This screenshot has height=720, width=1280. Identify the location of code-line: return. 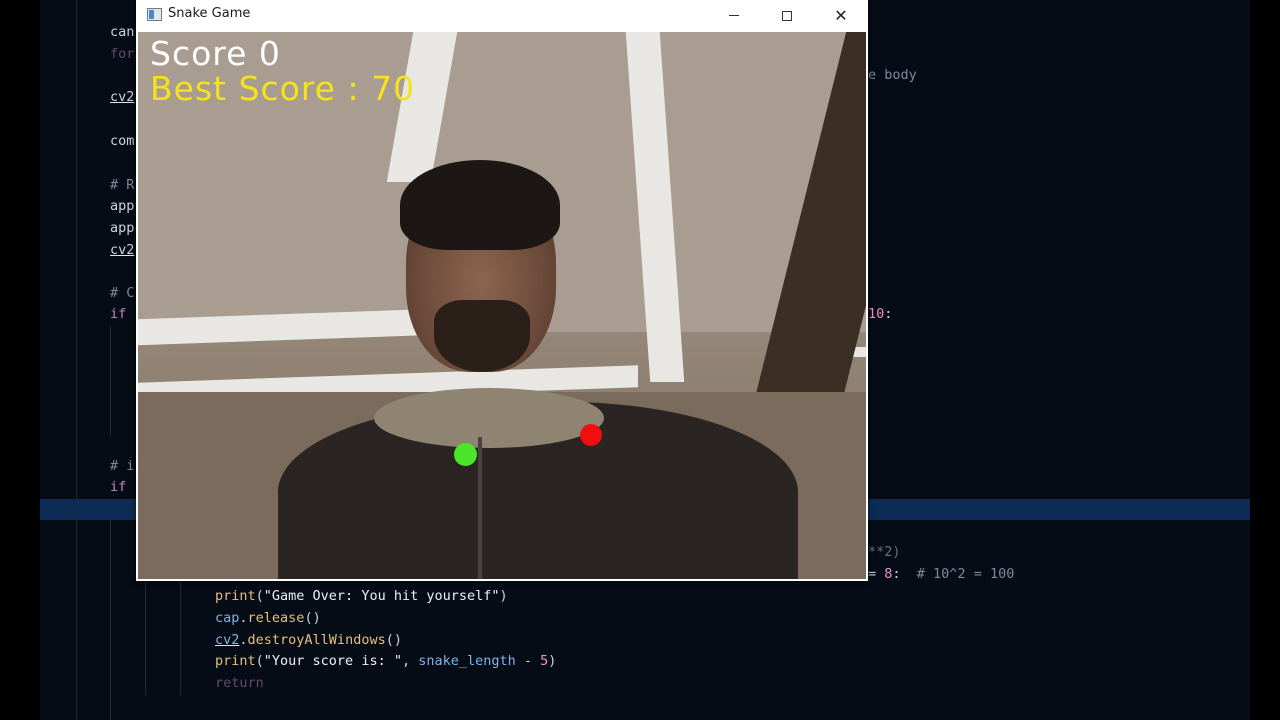
(239, 683).